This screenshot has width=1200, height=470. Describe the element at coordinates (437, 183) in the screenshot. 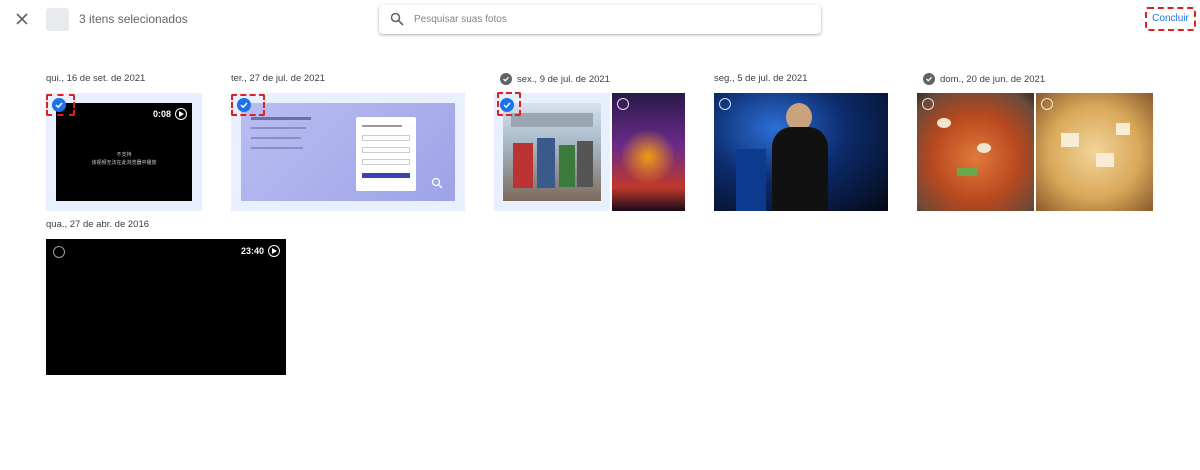

I see `zoom-icon` at that location.